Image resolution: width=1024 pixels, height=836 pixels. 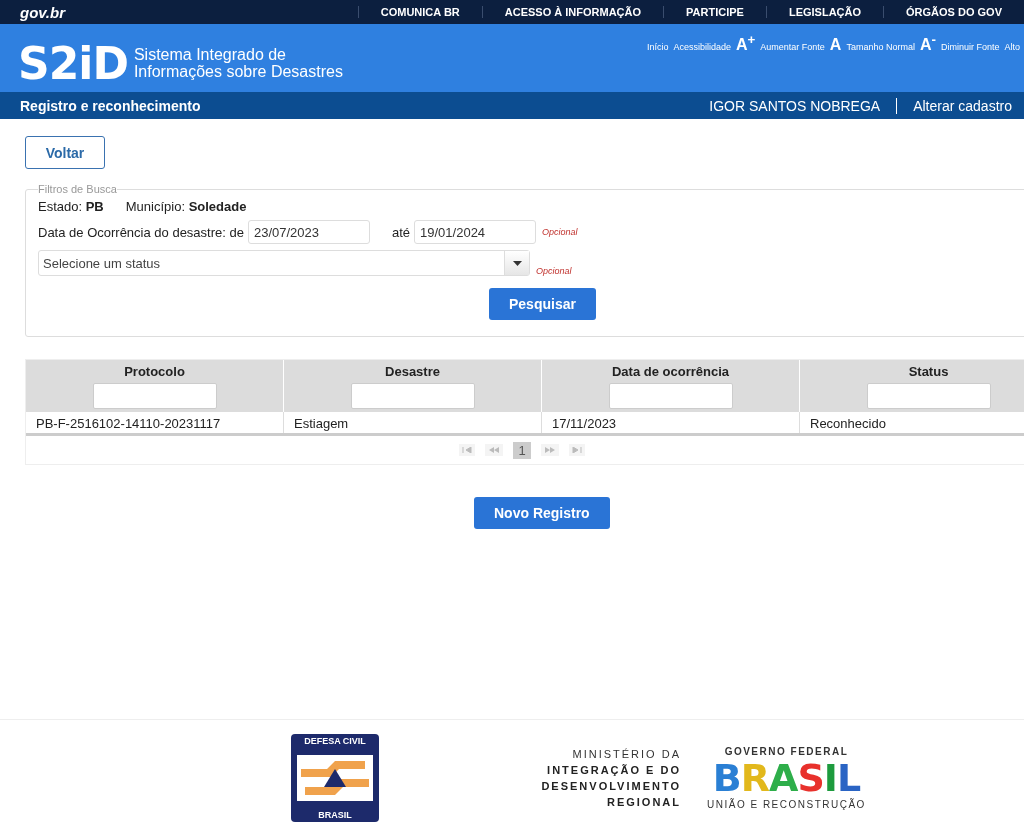 I want to click on date-to-field: 19/01/2024, so click(x=475, y=232).